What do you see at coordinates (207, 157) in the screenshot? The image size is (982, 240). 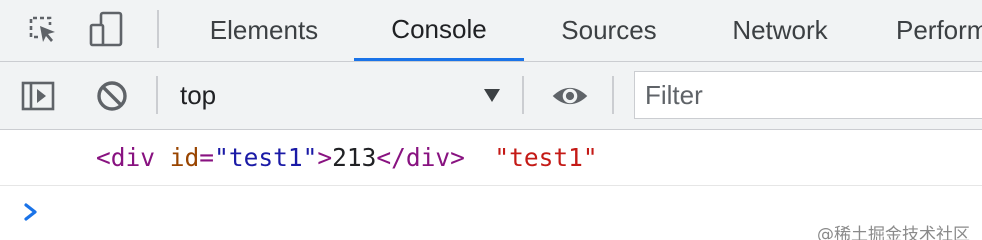 I see `html-attribute-equals: =` at bounding box center [207, 157].